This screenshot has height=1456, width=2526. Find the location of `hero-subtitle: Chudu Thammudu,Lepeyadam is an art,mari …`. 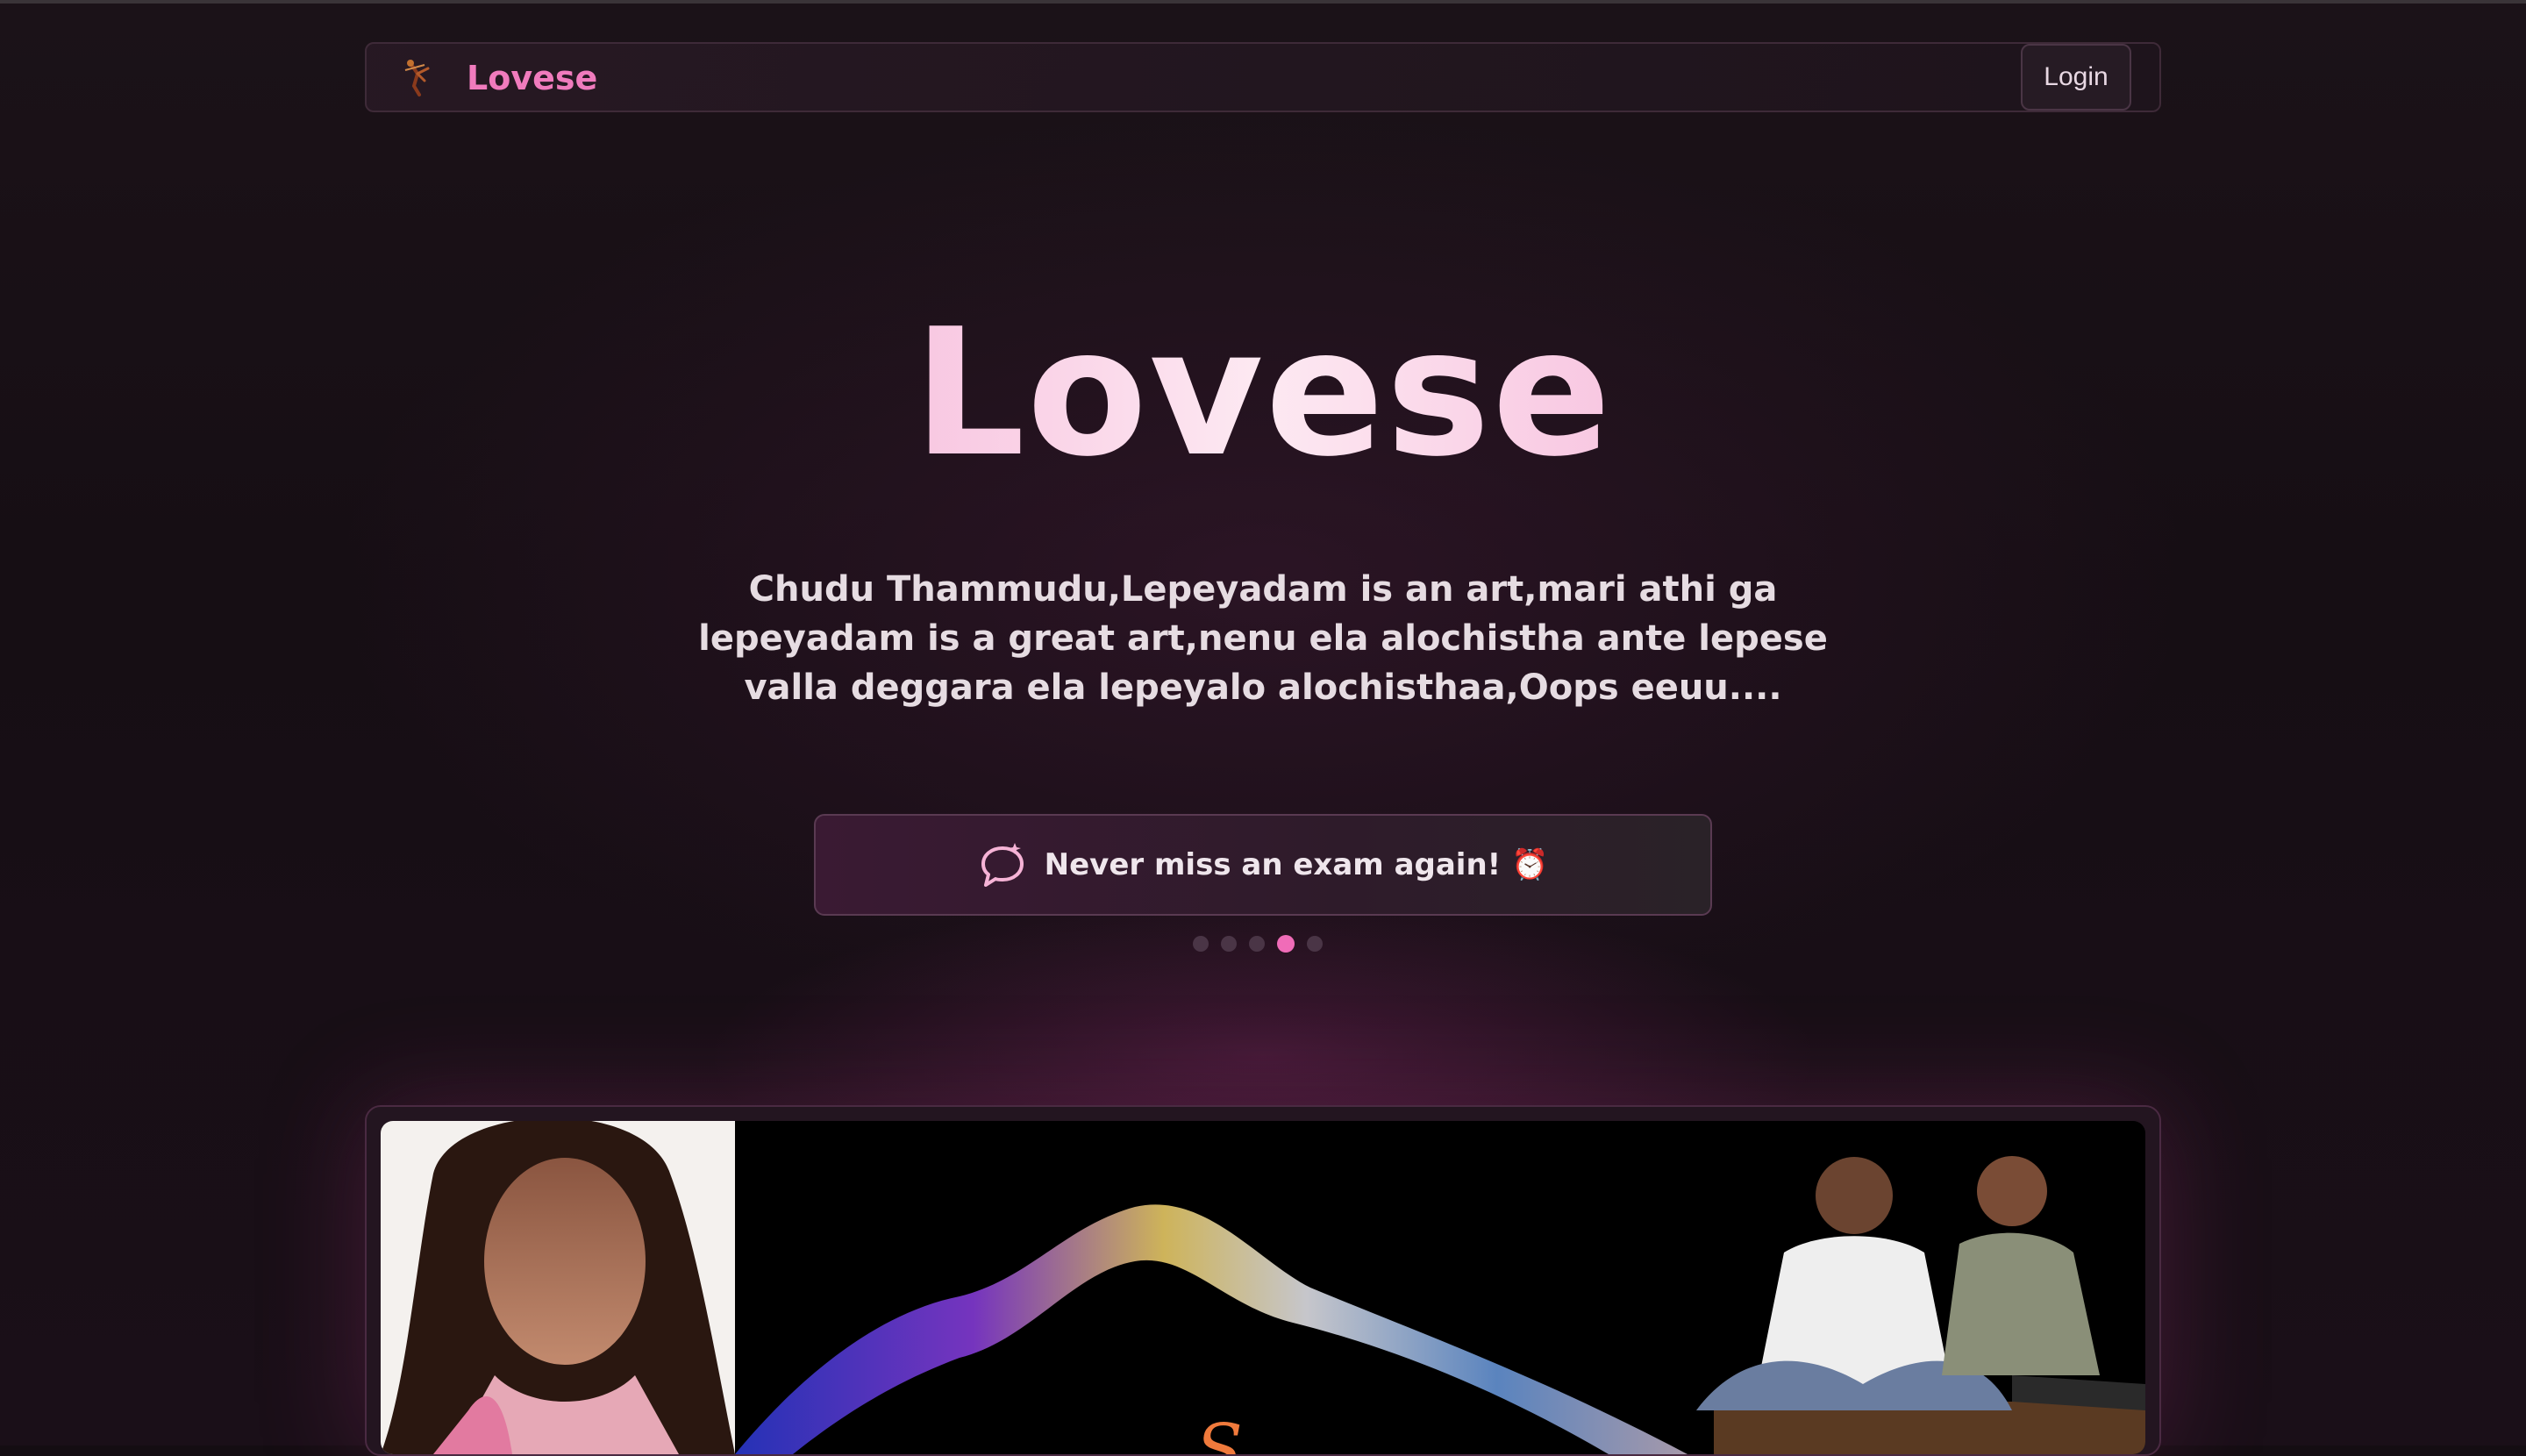

hero-subtitle: Chudu Thammudu,Lepeyadam is an art,mari … is located at coordinates (1263, 638).